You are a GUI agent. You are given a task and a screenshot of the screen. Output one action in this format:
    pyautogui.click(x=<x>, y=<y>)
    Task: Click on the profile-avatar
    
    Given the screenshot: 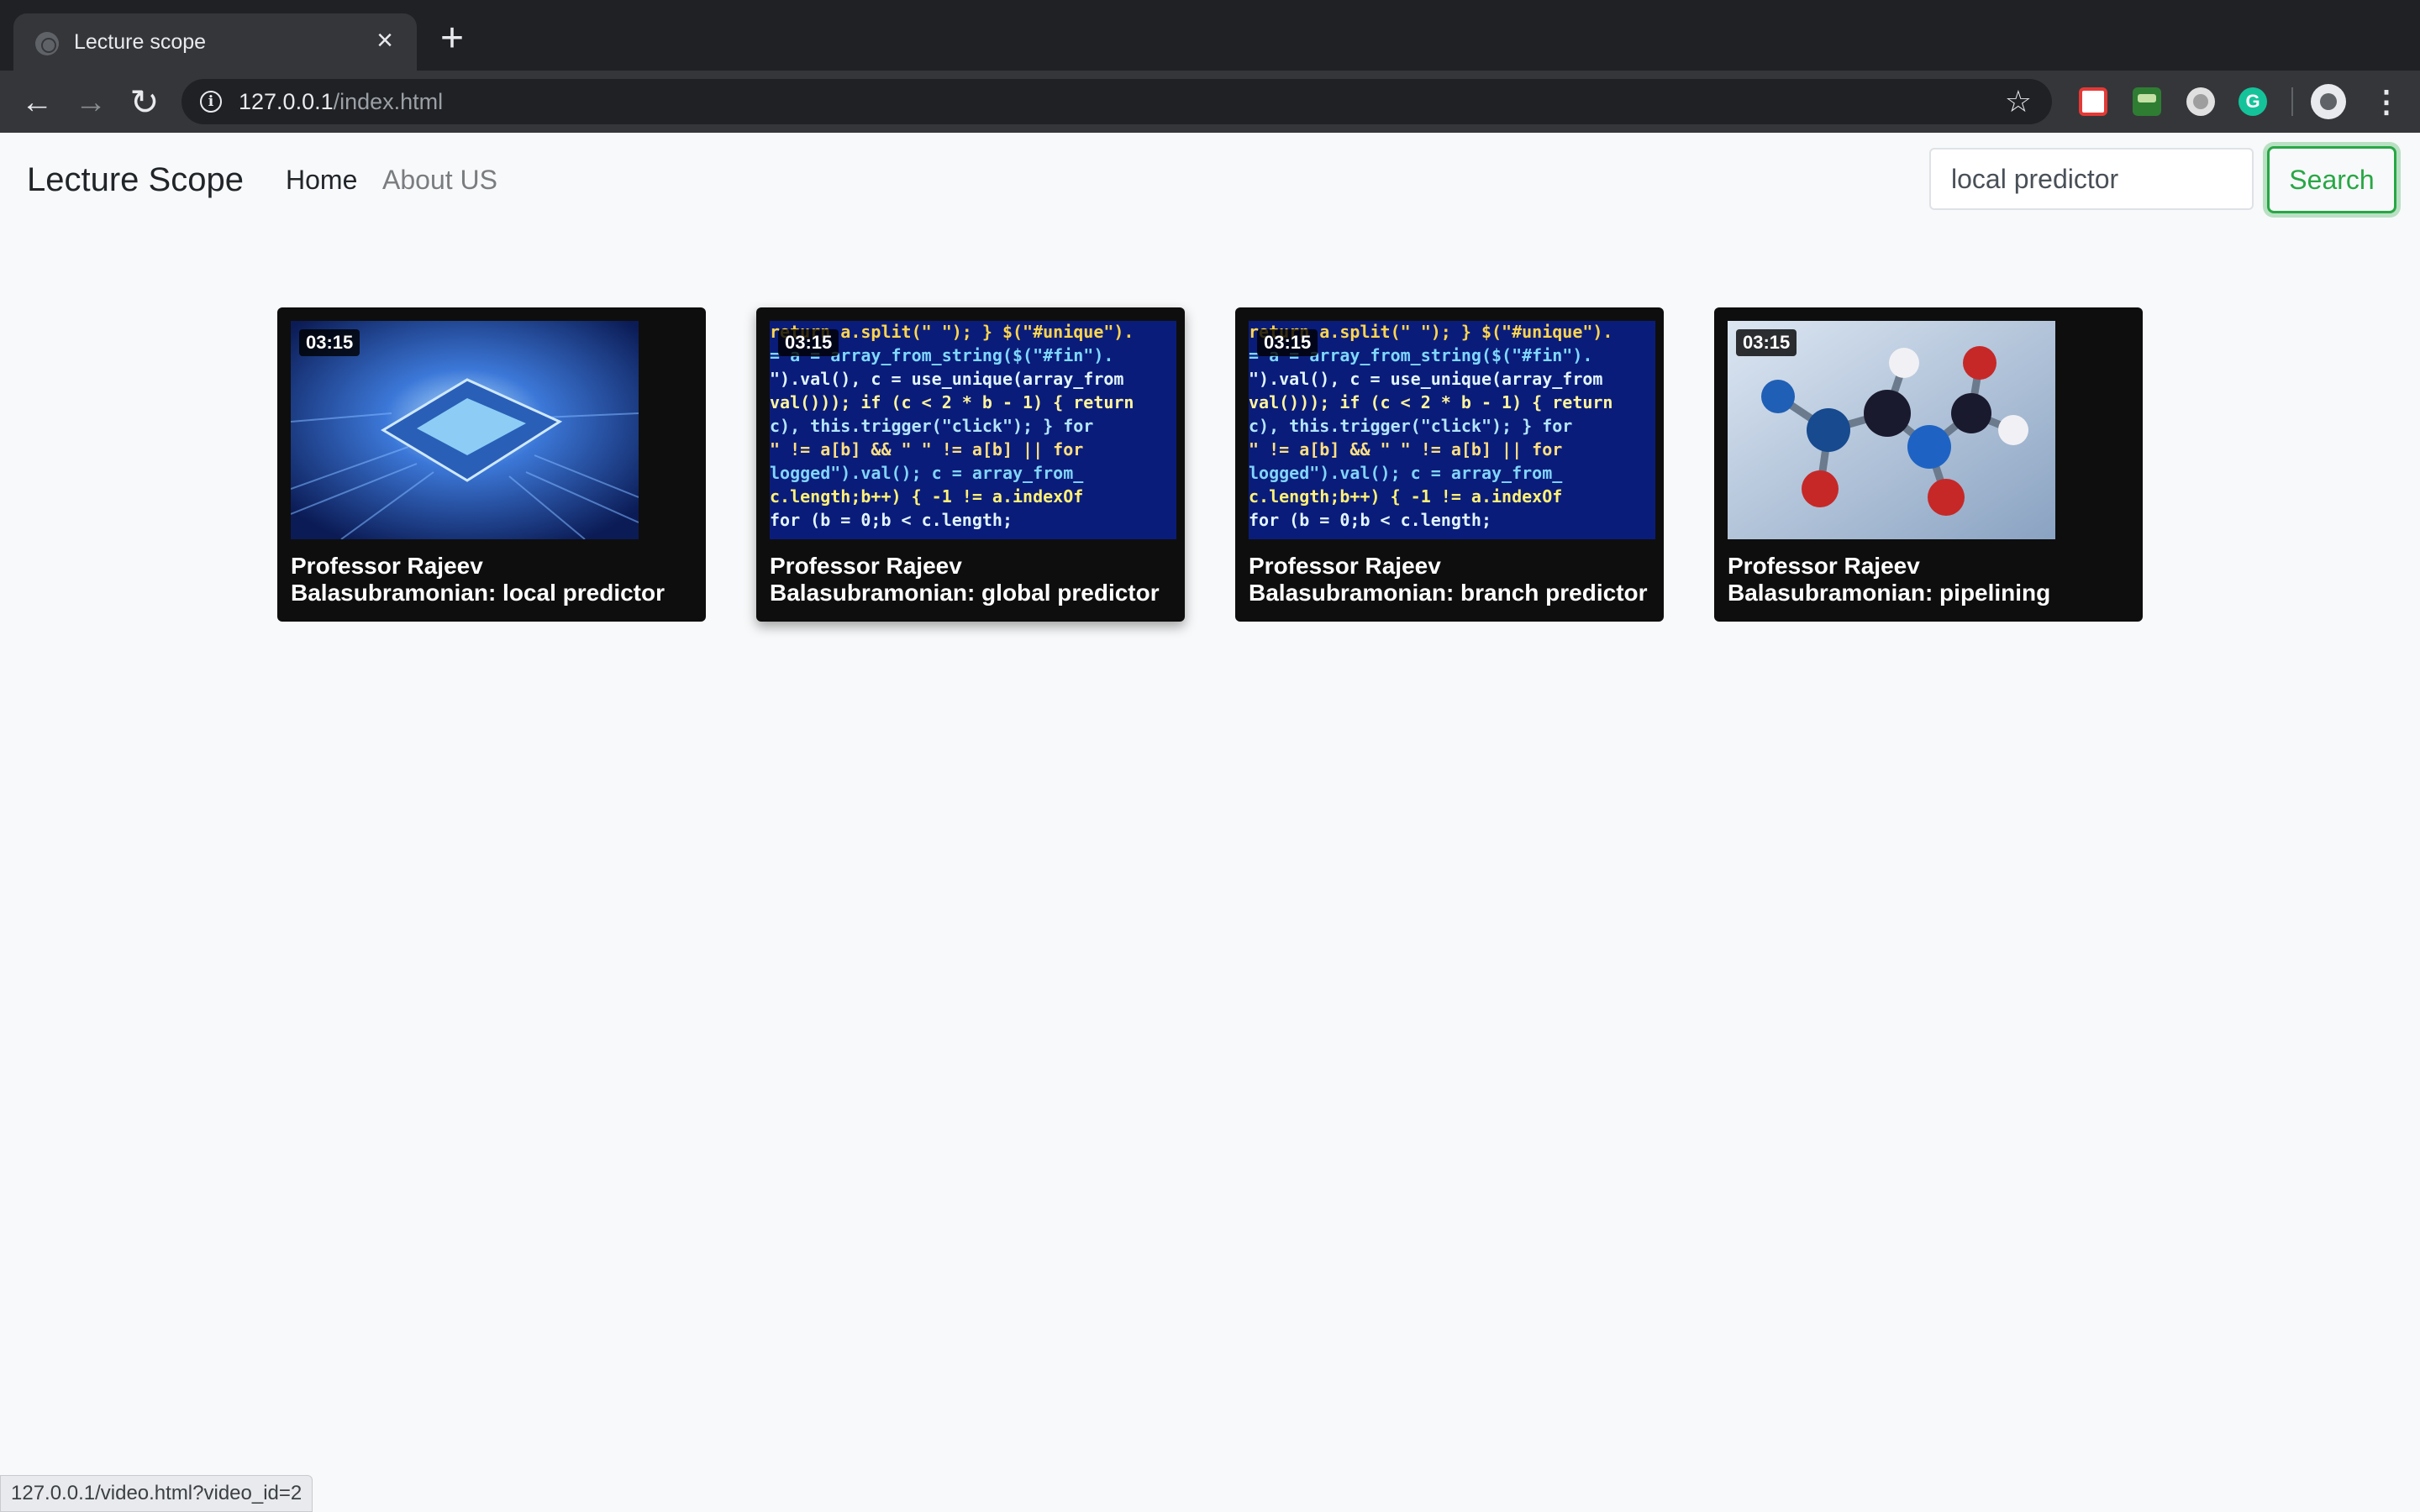 What is the action you would take?
    pyautogui.click(x=2329, y=101)
    